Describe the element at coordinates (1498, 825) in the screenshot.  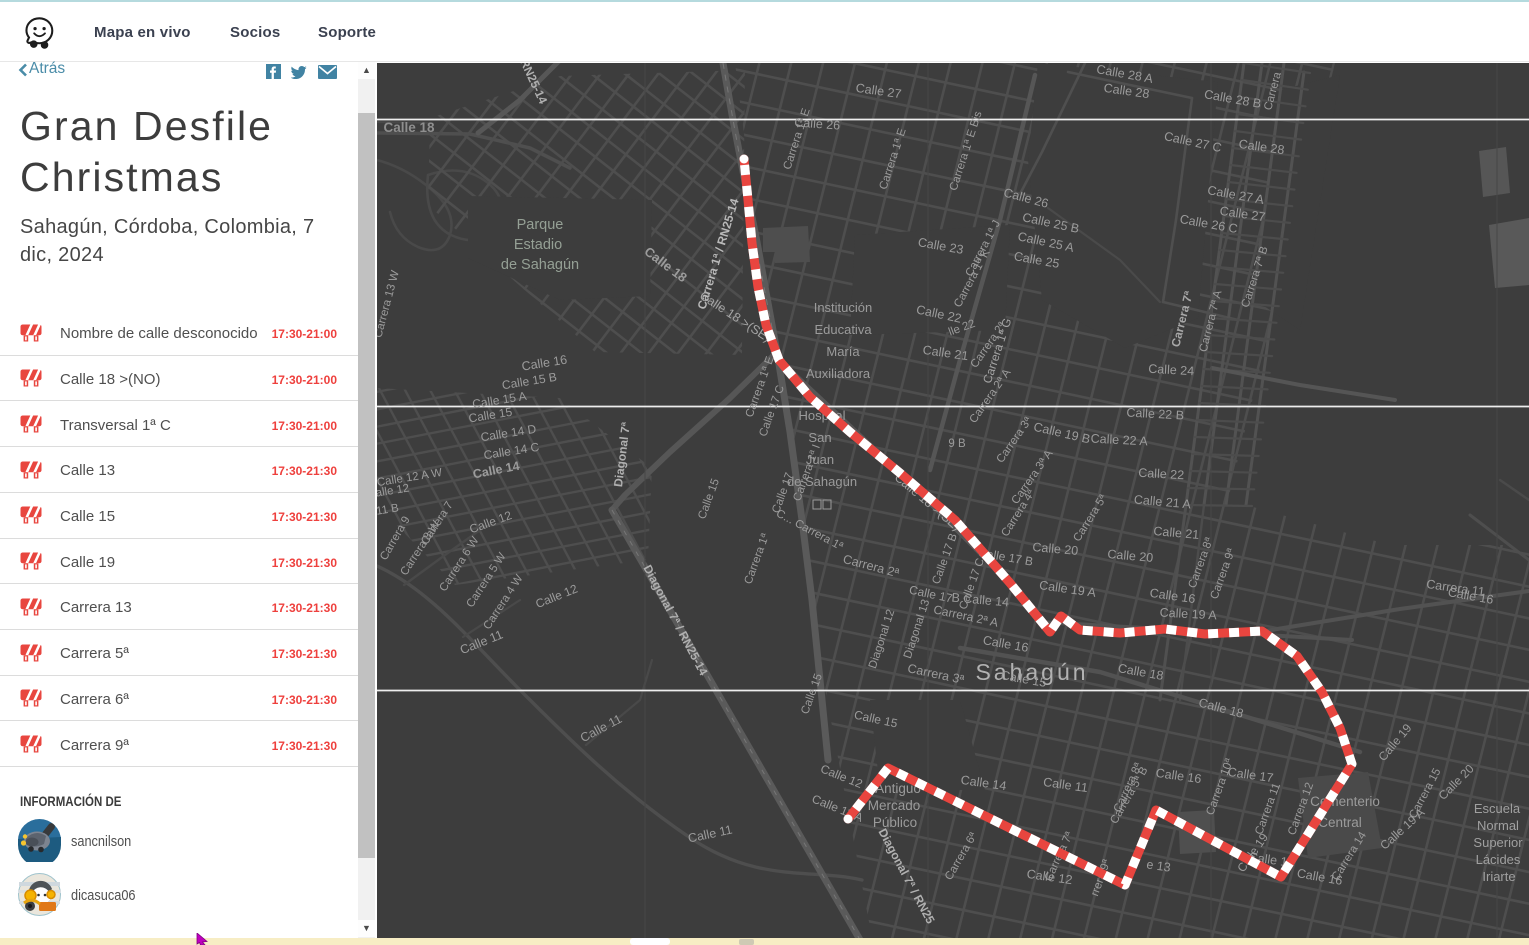
I see `svg-text: Normal` at that location.